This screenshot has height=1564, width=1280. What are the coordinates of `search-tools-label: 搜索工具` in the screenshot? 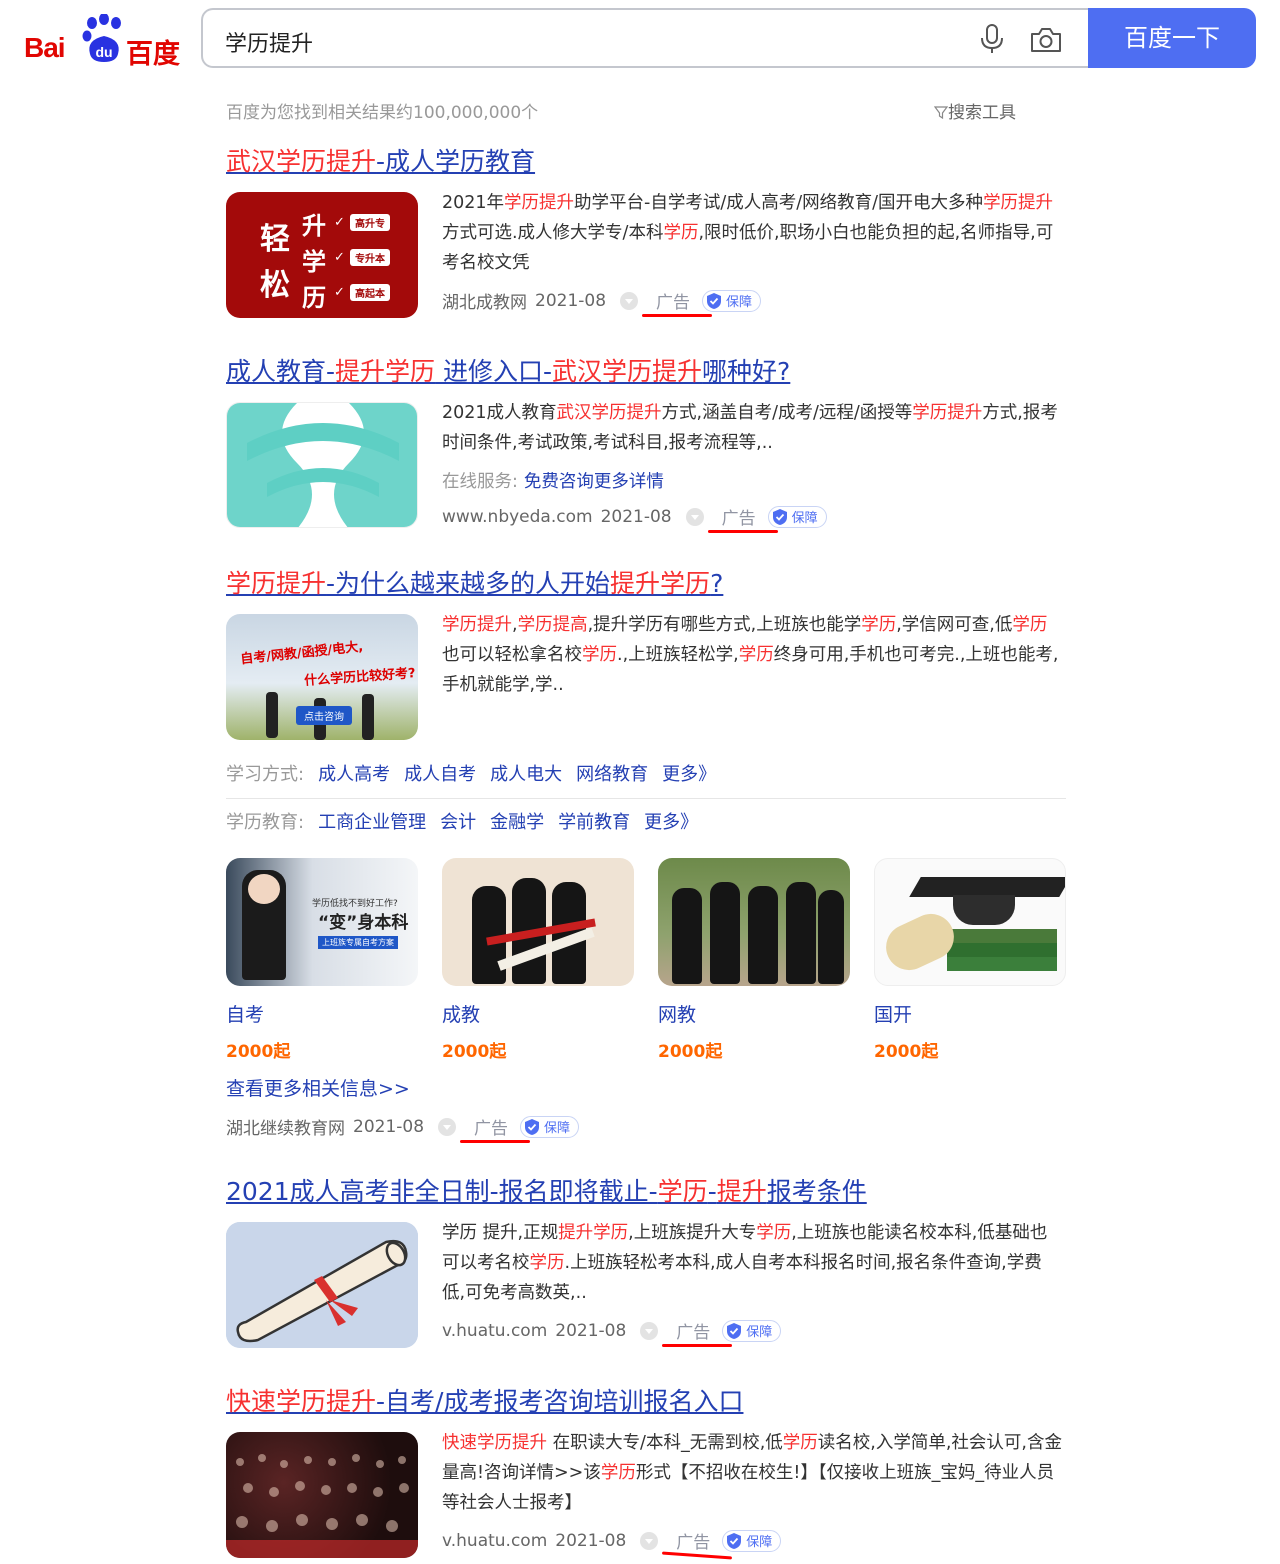 It's located at (982, 113).